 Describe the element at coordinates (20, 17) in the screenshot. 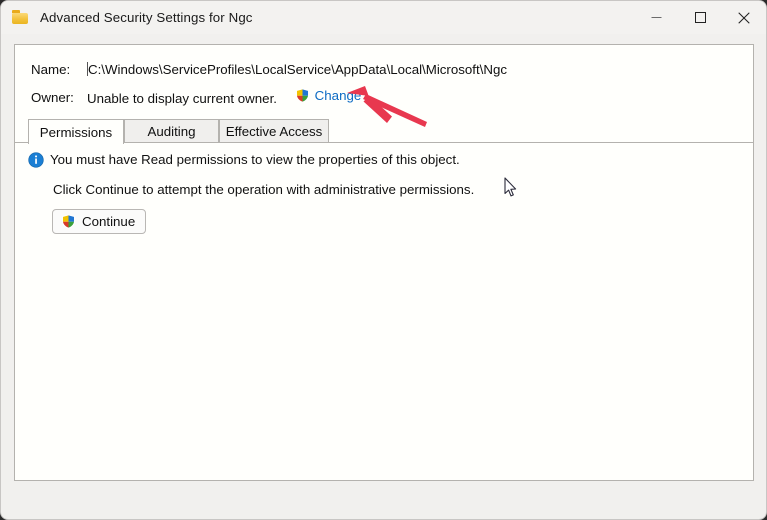

I see `folder-icon` at that location.